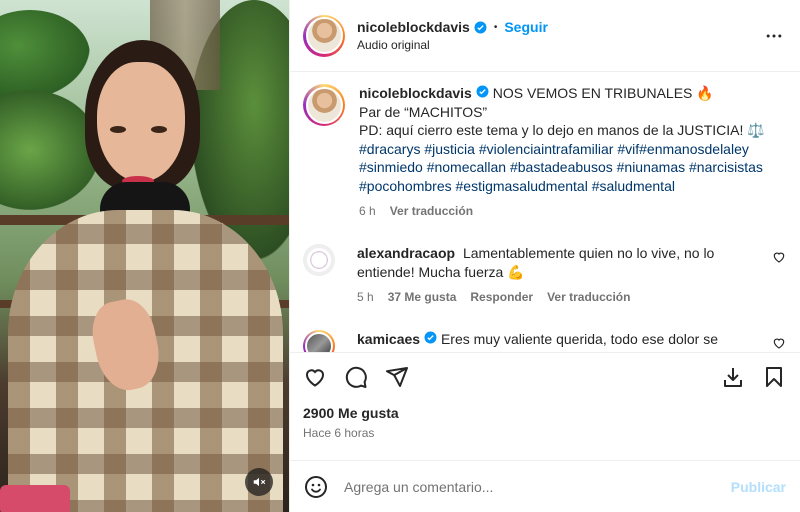 This screenshot has width=800, height=512. What do you see at coordinates (388, 339) in the screenshot?
I see `comment-username: kamicaes` at bounding box center [388, 339].